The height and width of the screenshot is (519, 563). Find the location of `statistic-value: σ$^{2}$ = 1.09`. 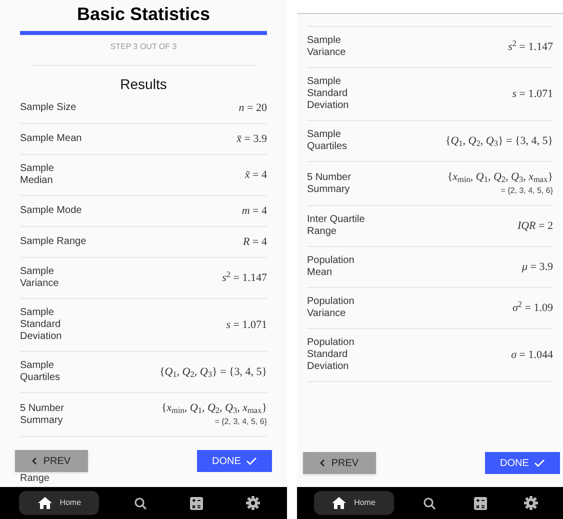

statistic-value: σ$^{2}$ = 1.09 is located at coordinates (532, 308).